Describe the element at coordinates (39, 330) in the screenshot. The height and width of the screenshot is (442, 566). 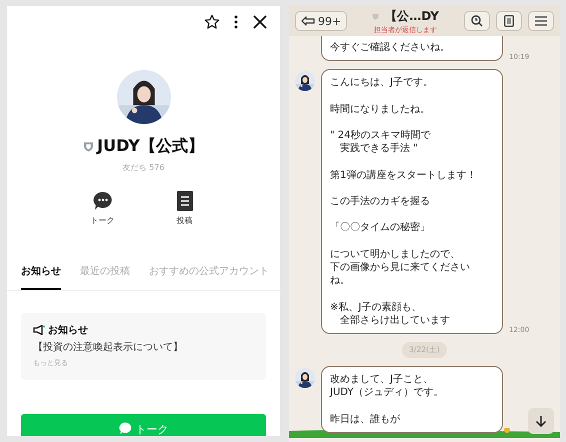
I see `megaphone-icon` at that location.